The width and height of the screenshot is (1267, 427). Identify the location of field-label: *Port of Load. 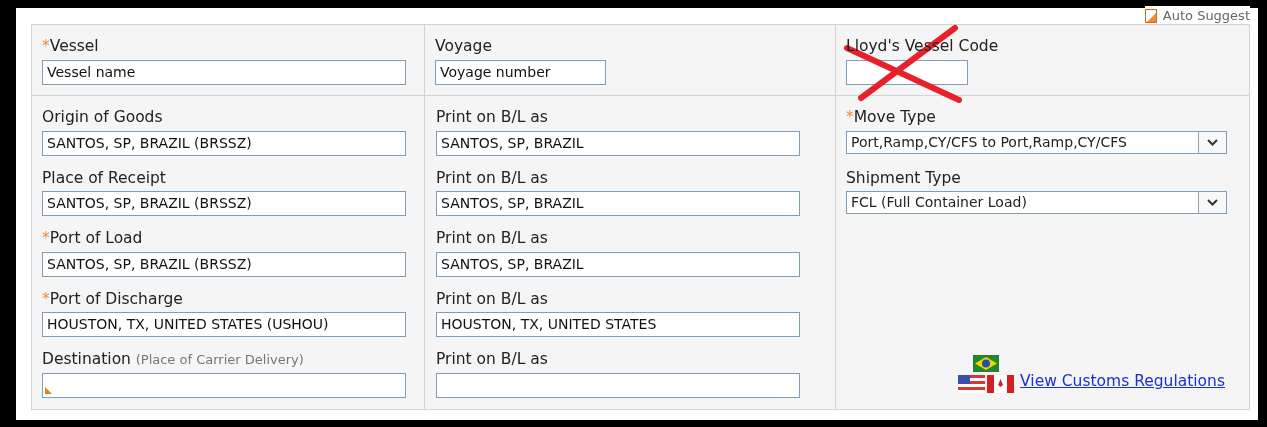
(92, 238).